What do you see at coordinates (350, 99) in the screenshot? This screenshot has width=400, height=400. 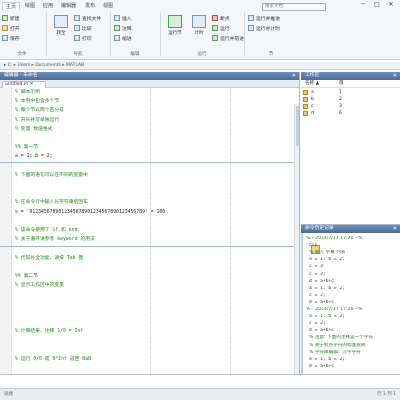 I see `workspace-variable-row: b2` at bounding box center [350, 99].